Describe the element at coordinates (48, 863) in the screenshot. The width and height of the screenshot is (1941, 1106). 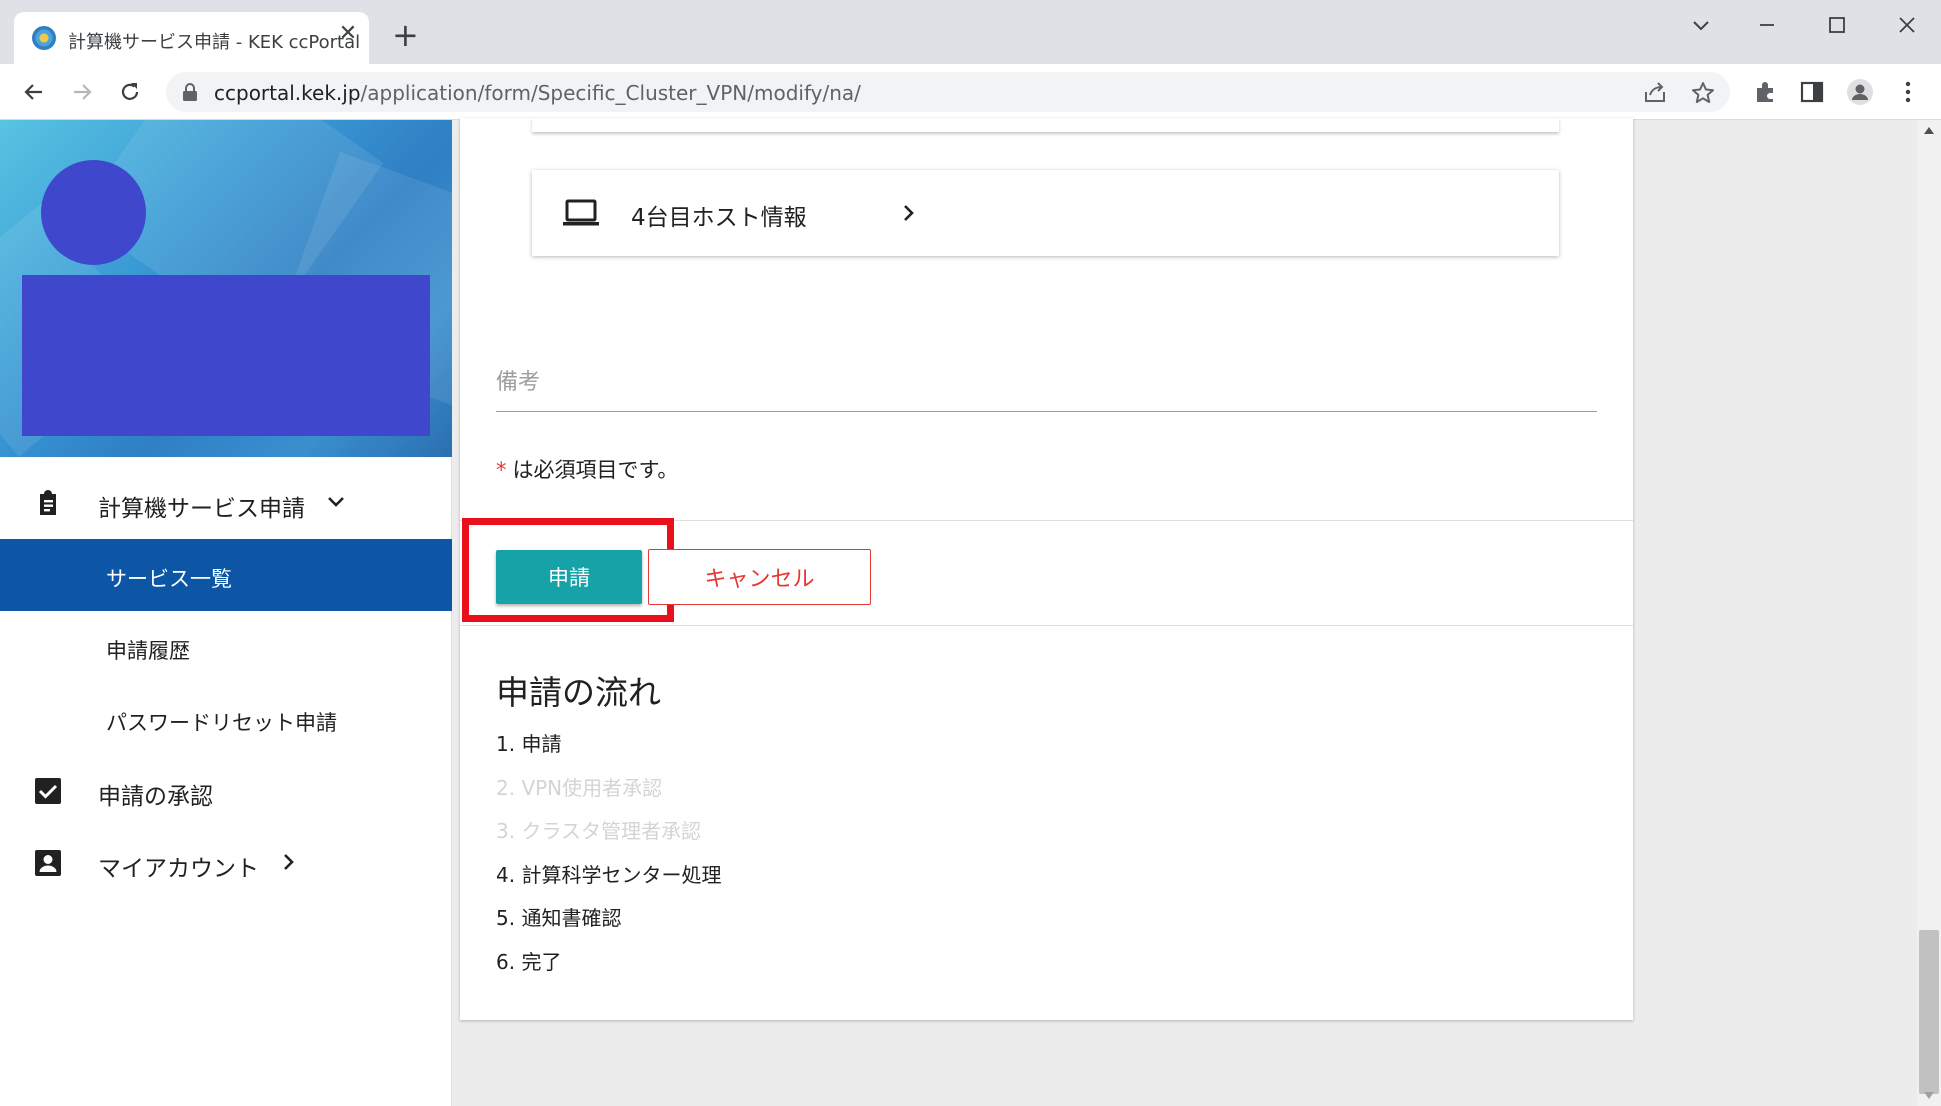
I see `account-box-icon` at that location.